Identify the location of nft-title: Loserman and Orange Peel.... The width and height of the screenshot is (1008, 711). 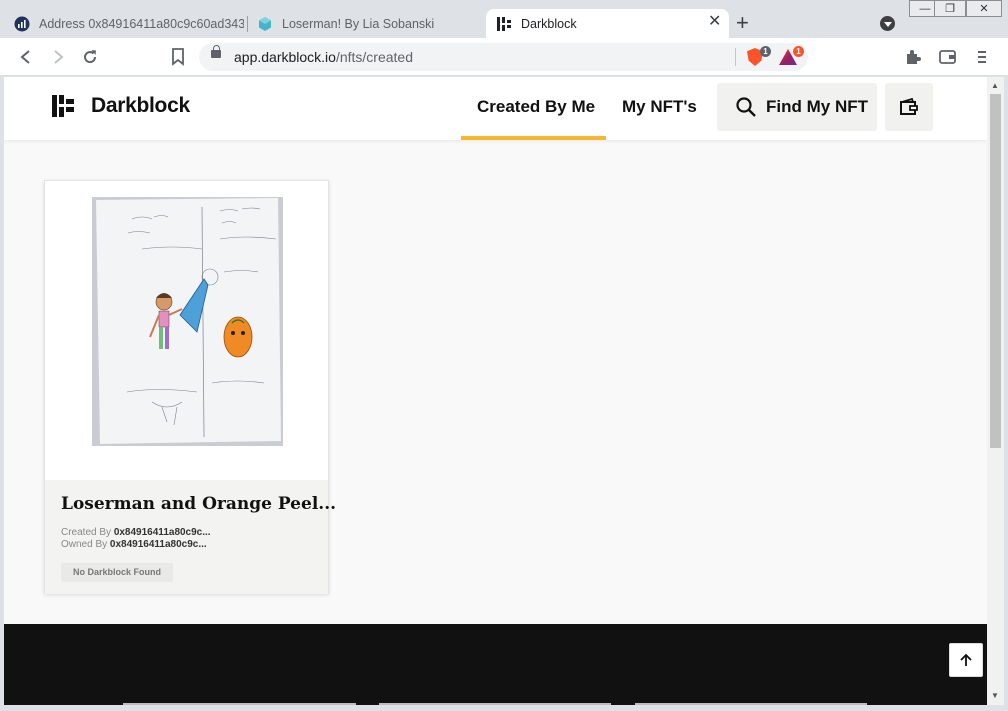
(198, 504).